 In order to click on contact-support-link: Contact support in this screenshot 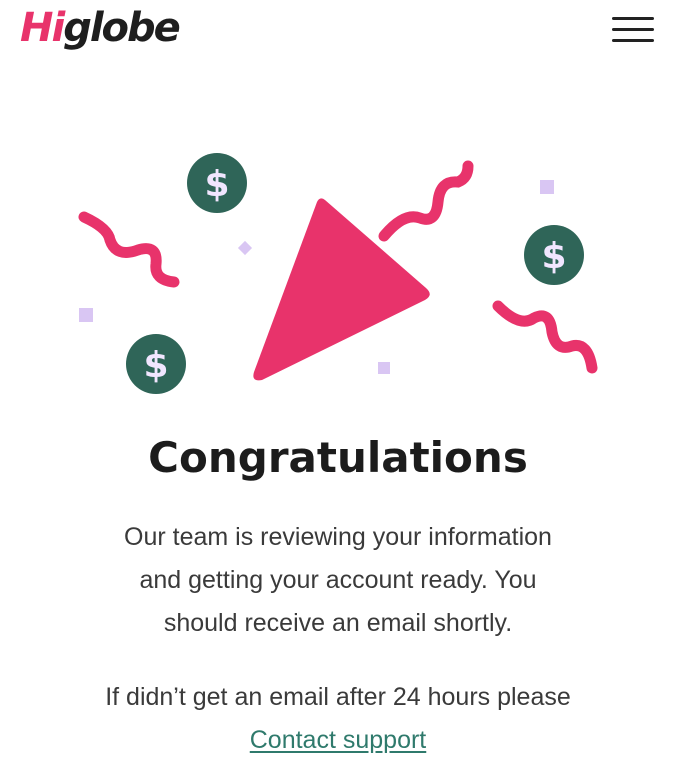, I will do `click(338, 740)`.